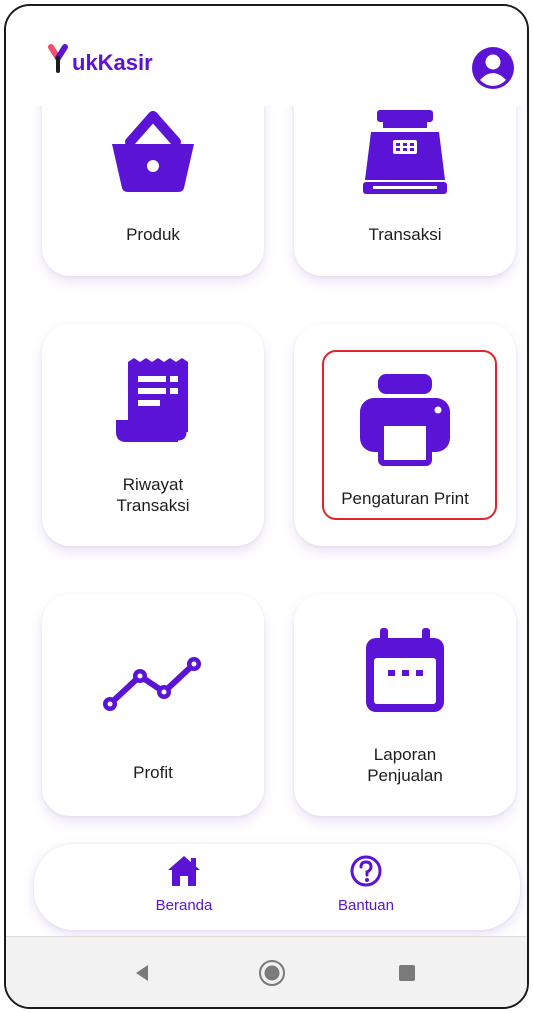 The width and height of the screenshot is (533, 1013). I want to click on menu-card-label: Produk, so click(153, 234).